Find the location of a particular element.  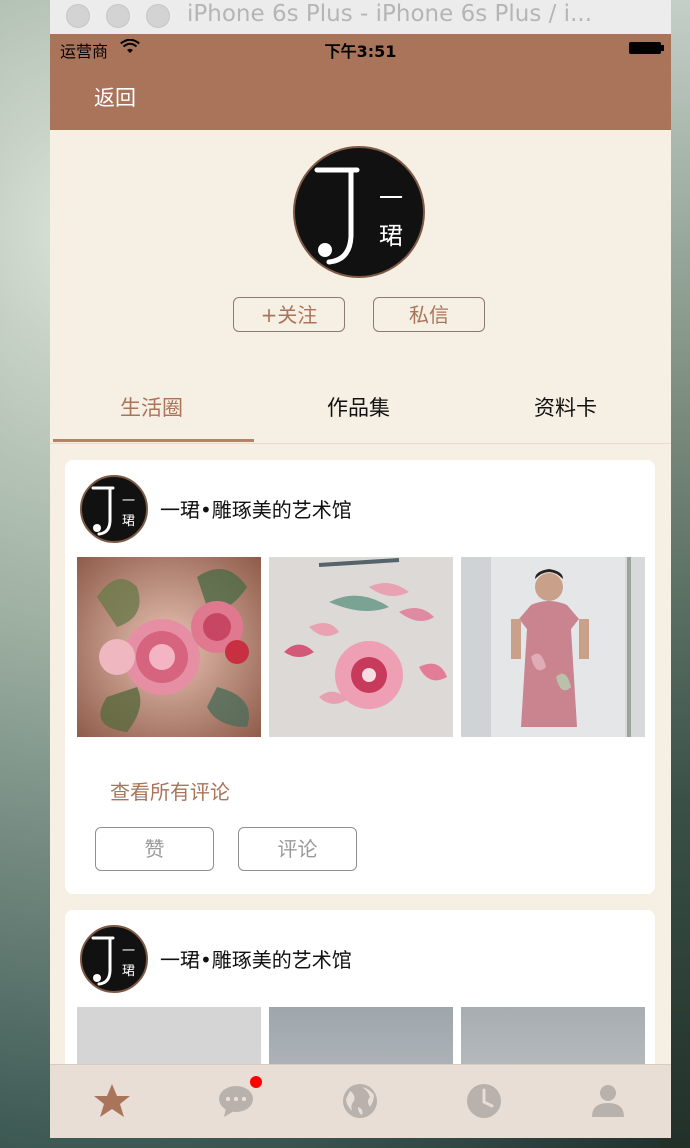

status-bar: 运营商 下午3:51 is located at coordinates (360, 49).